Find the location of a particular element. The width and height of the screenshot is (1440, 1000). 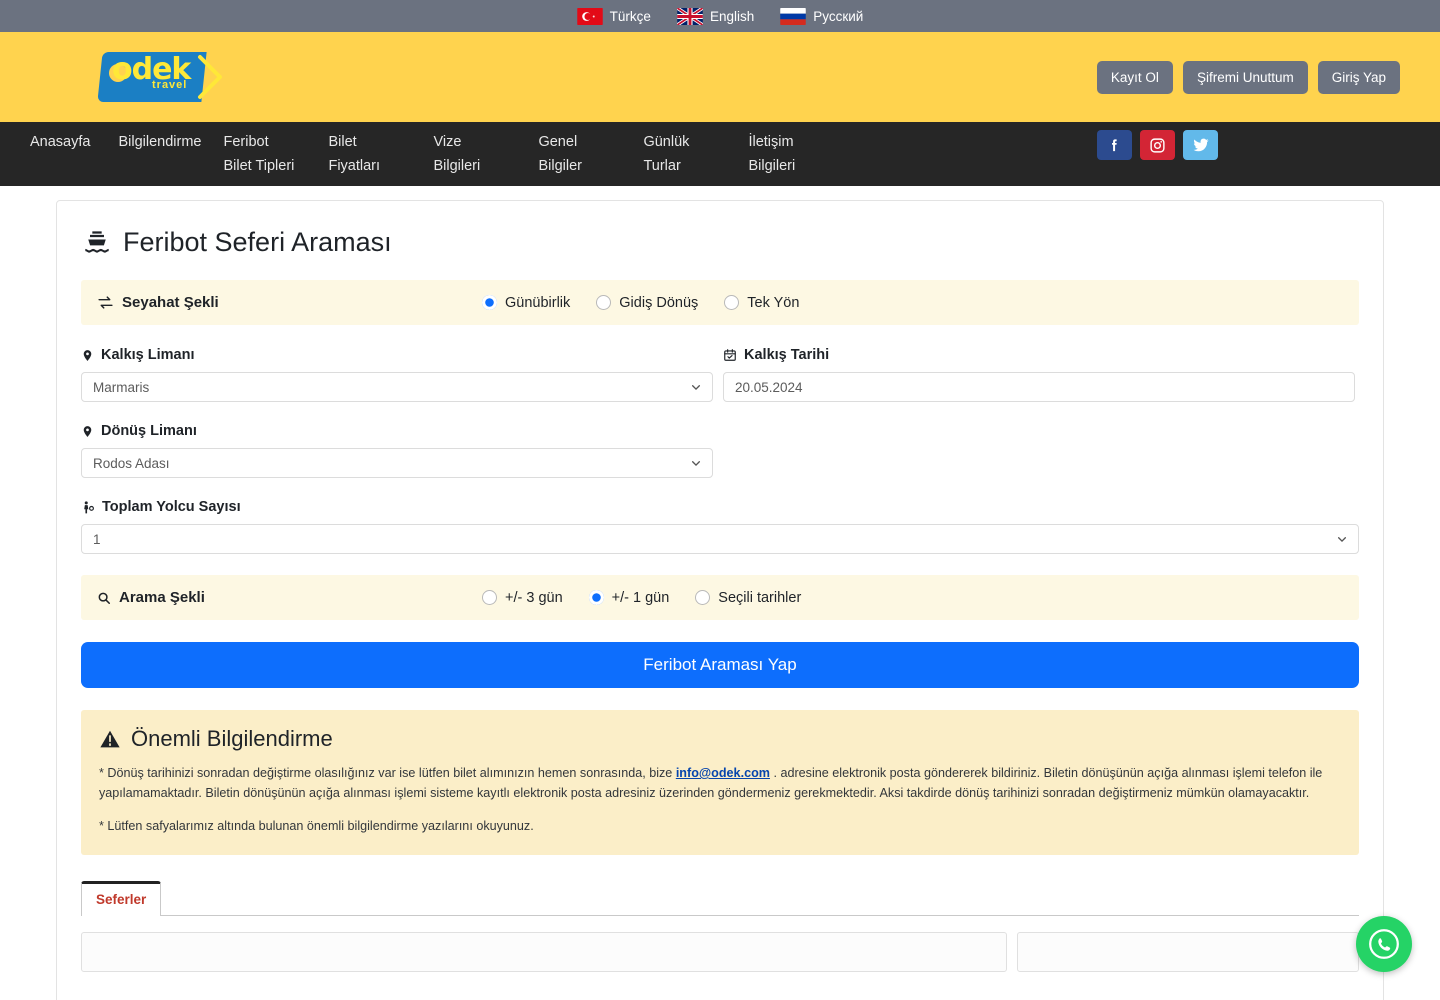

return-port-label-wrap: Dönüş Limanı is located at coordinates (720, 431).